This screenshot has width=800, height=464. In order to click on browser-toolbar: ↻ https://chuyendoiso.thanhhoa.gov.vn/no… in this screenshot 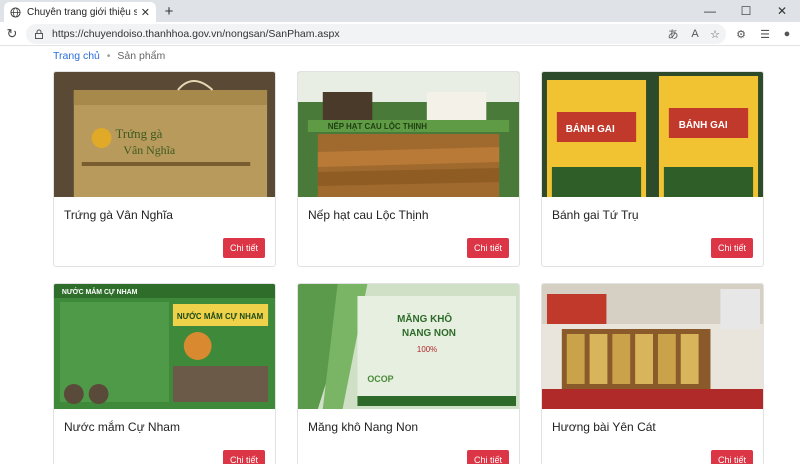, I will do `click(400, 34)`.